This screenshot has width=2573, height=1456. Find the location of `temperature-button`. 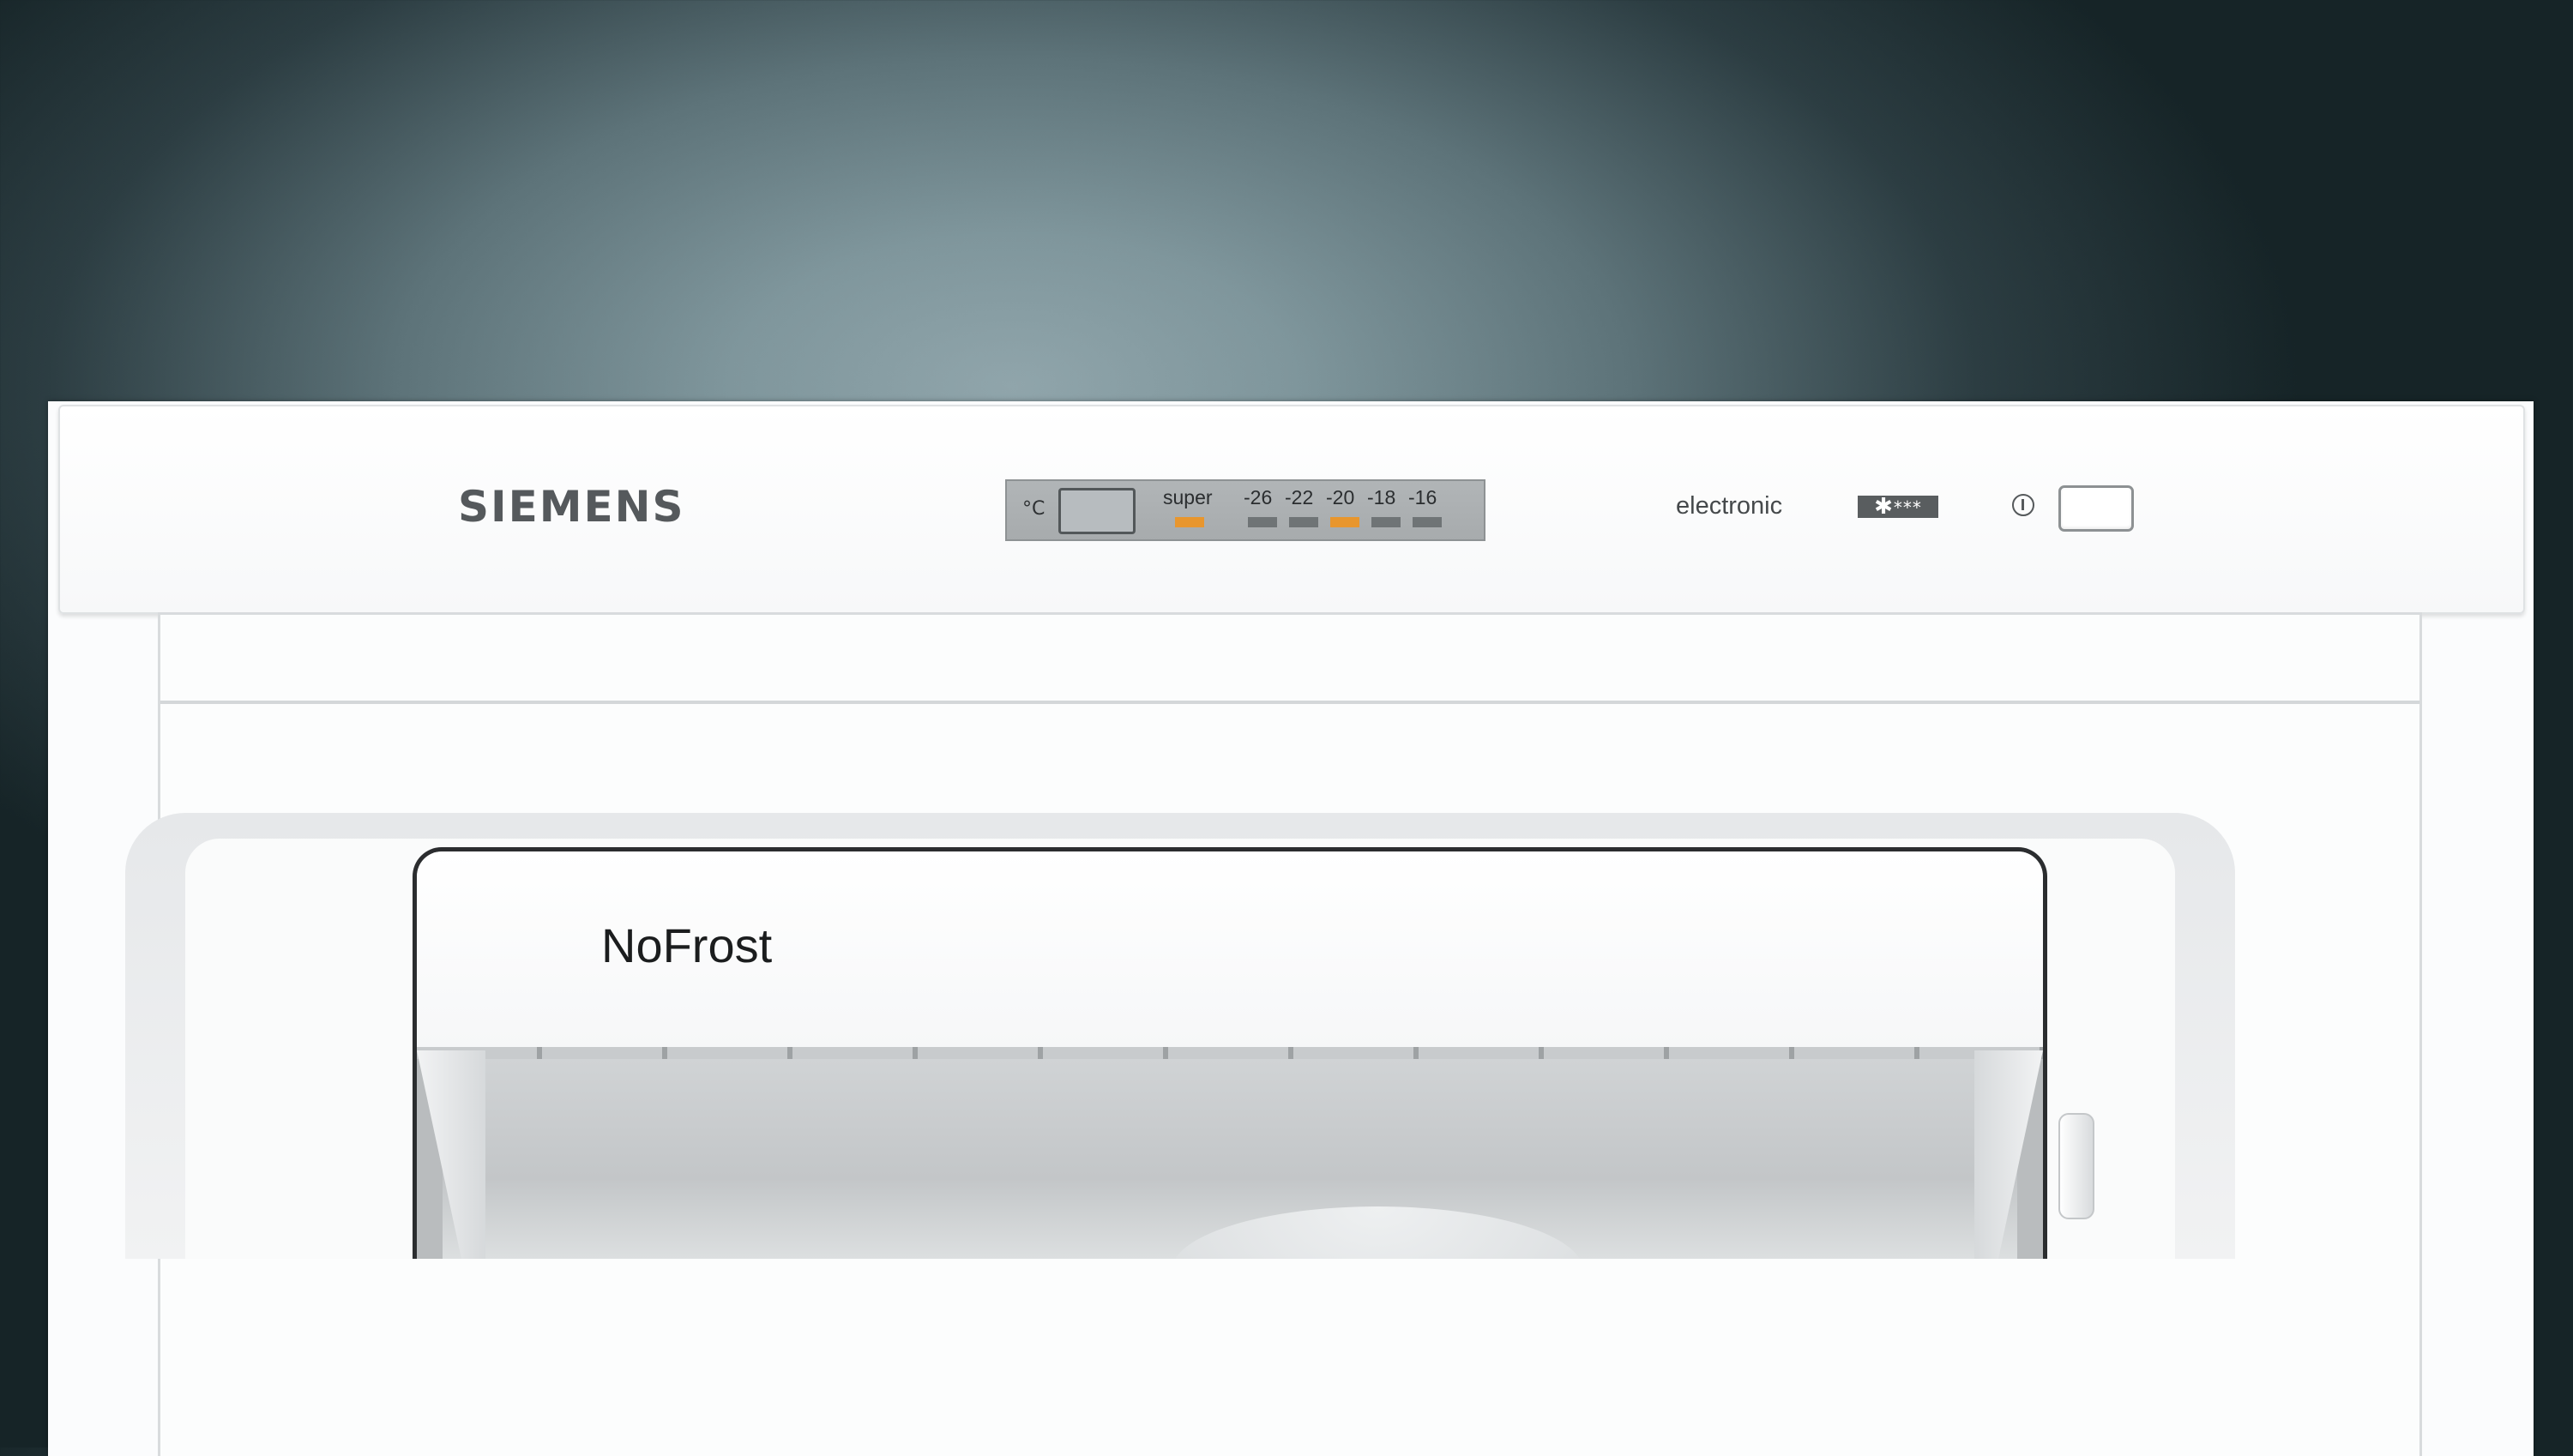

temperature-button is located at coordinates (1097, 511).